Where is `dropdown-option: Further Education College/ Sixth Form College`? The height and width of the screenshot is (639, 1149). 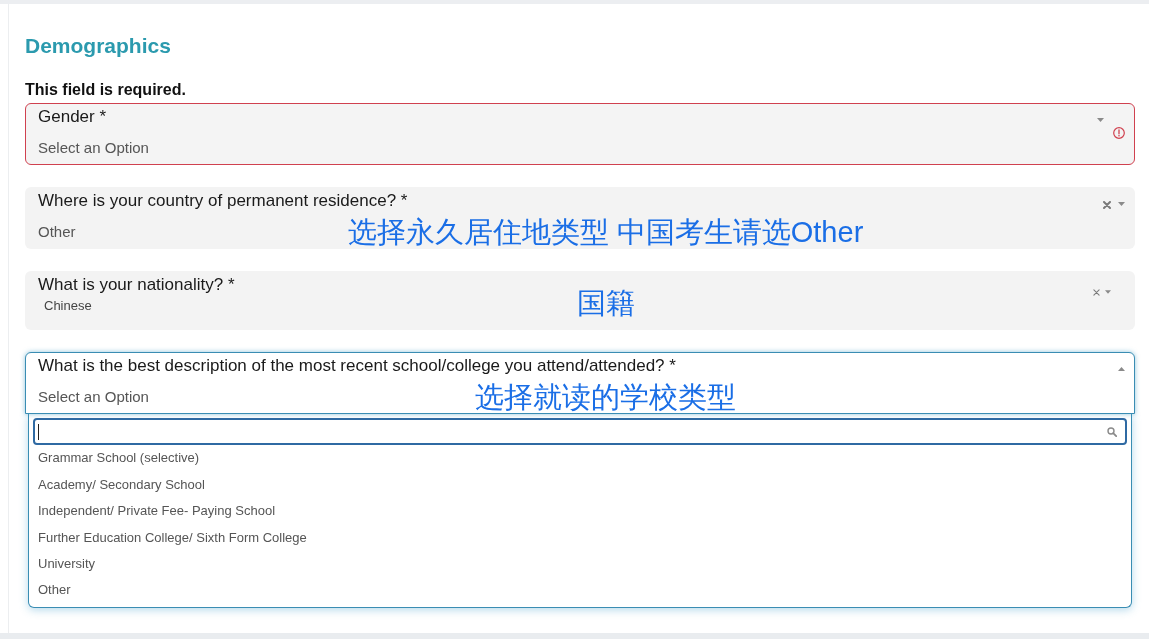 dropdown-option: Further Education College/ Sixth Form College is located at coordinates (580, 537).